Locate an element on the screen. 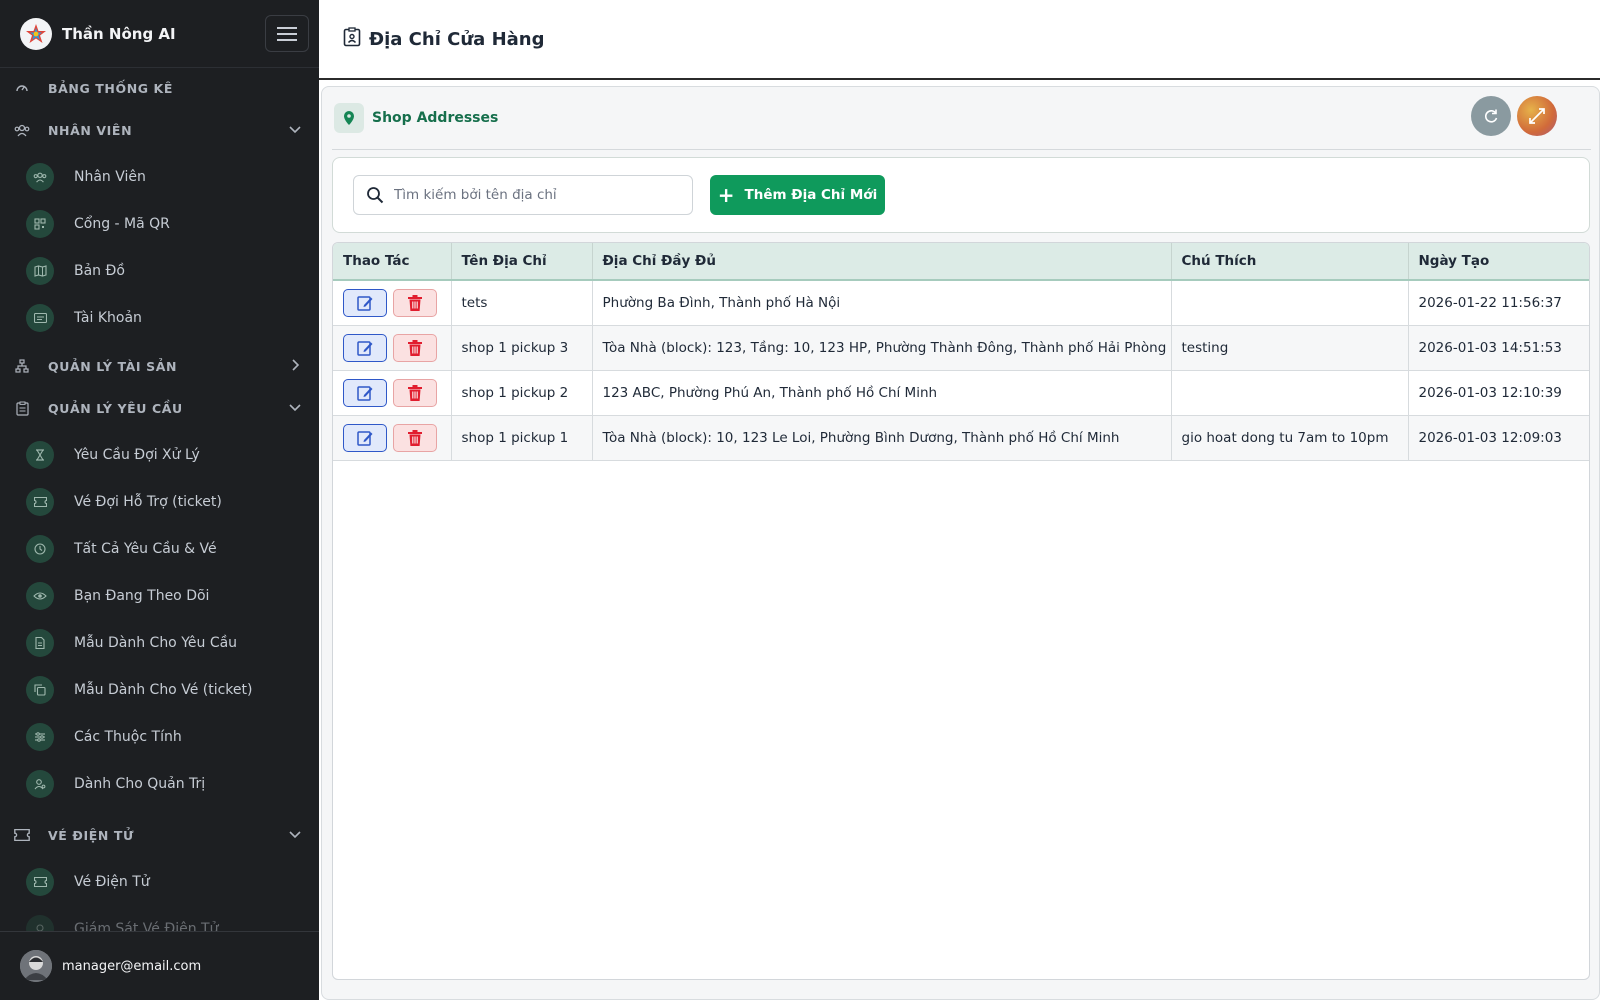 The width and height of the screenshot is (1600, 1000). column-header-created: Ngày Tạo is located at coordinates (1498, 262).